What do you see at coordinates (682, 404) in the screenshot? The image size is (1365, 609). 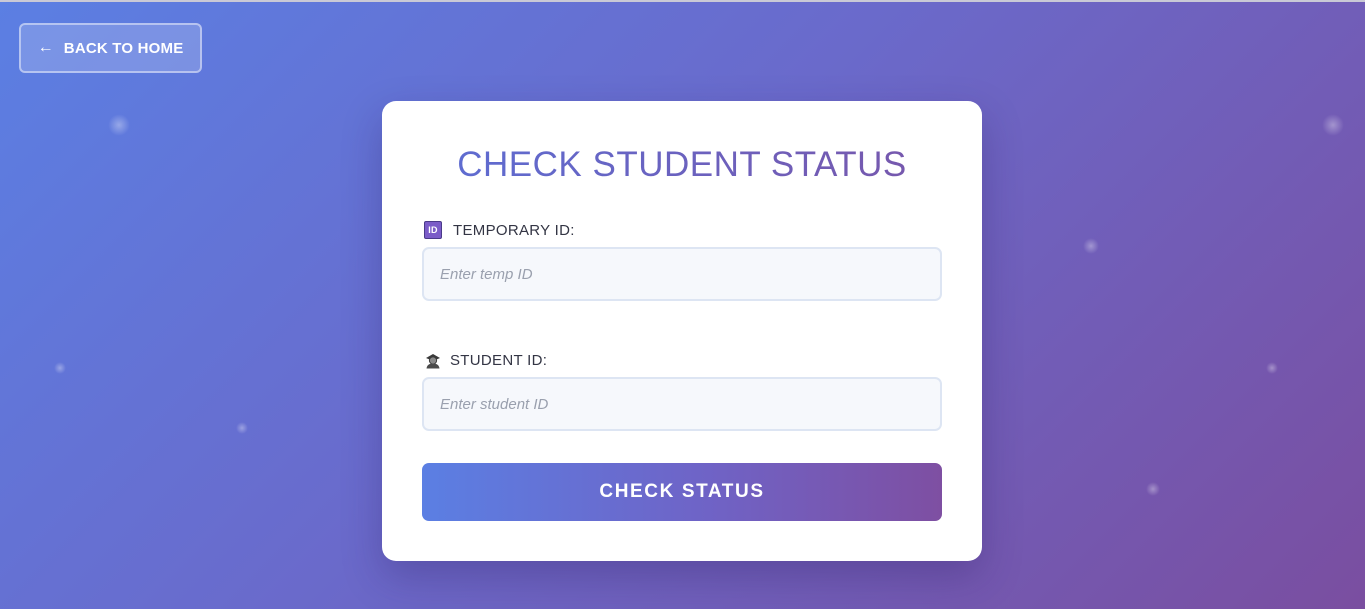 I see `student-id-input` at bounding box center [682, 404].